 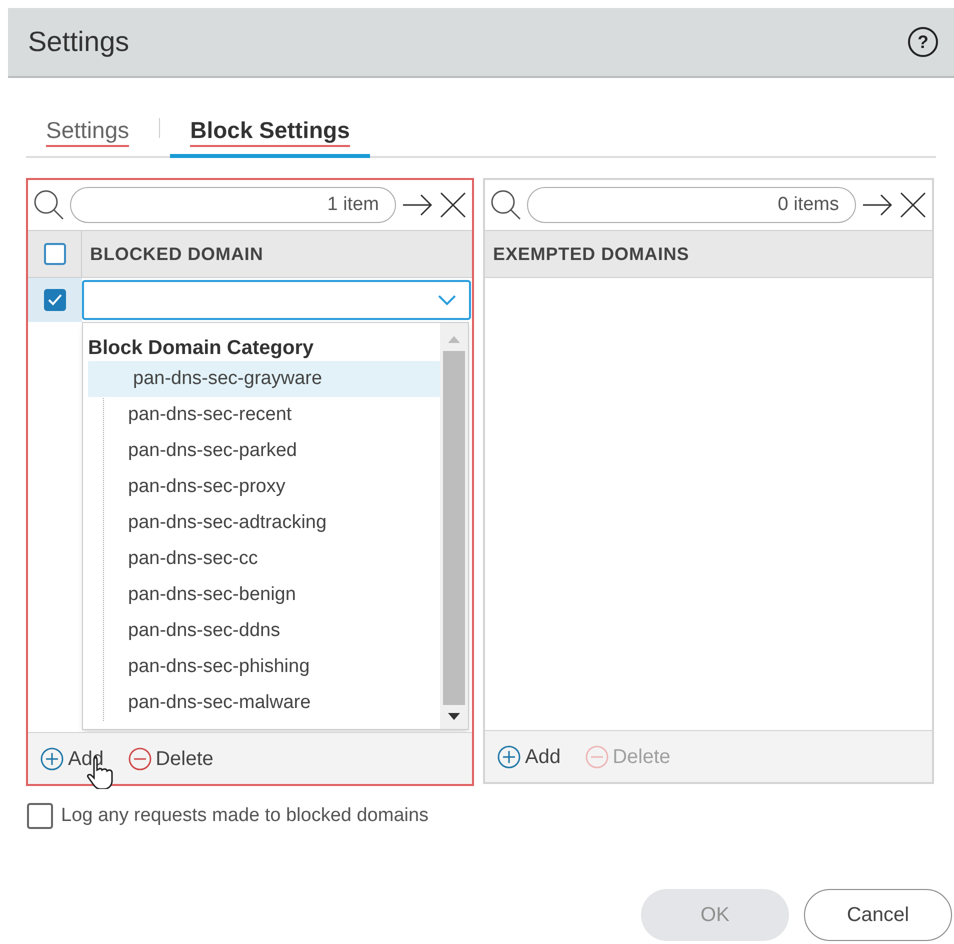 What do you see at coordinates (201, 348) in the screenshot?
I see `group-label: Block Domain Category` at bounding box center [201, 348].